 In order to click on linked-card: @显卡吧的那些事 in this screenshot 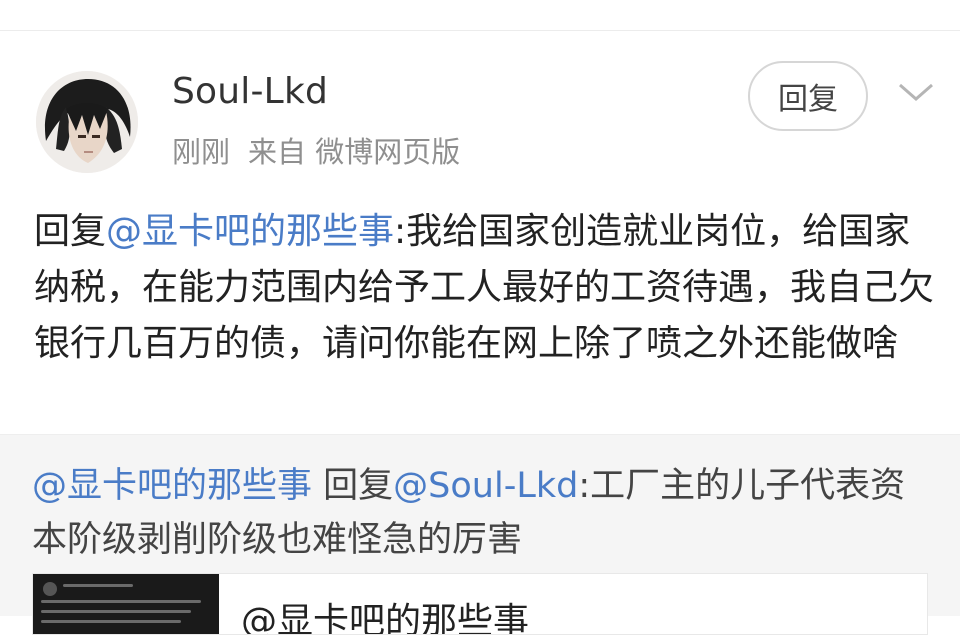, I will do `click(480, 604)`.